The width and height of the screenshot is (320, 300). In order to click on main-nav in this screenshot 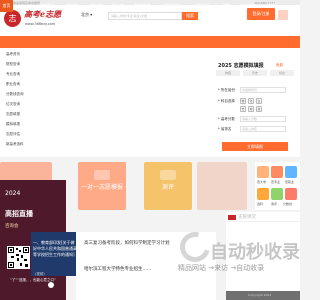, I will do `click(150, 42)`.